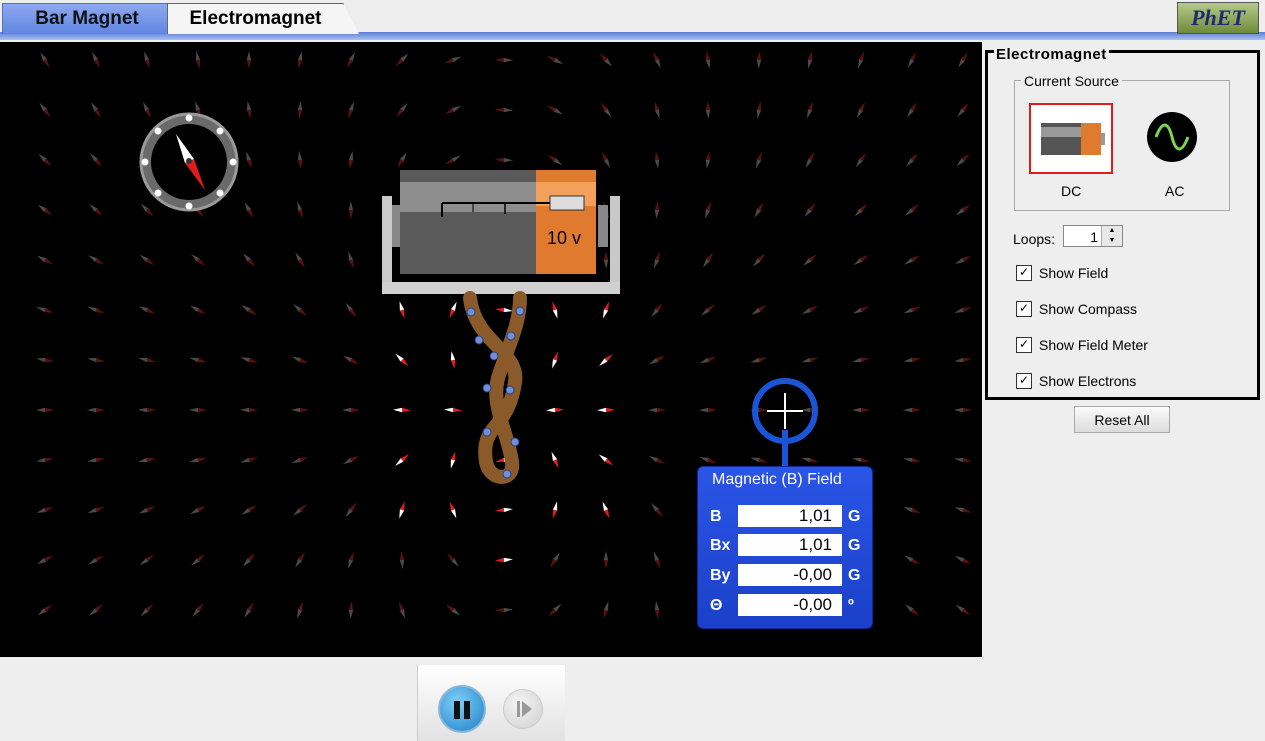 The image size is (1265, 741). Describe the element at coordinates (564, 238) in the screenshot. I see `battery-voltage-label: 10 v` at that location.